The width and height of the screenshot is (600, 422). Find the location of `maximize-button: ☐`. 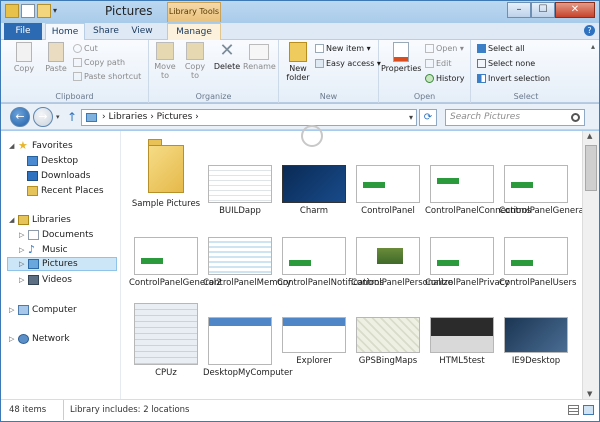

maximize-button: ☐ is located at coordinates (543, 10).